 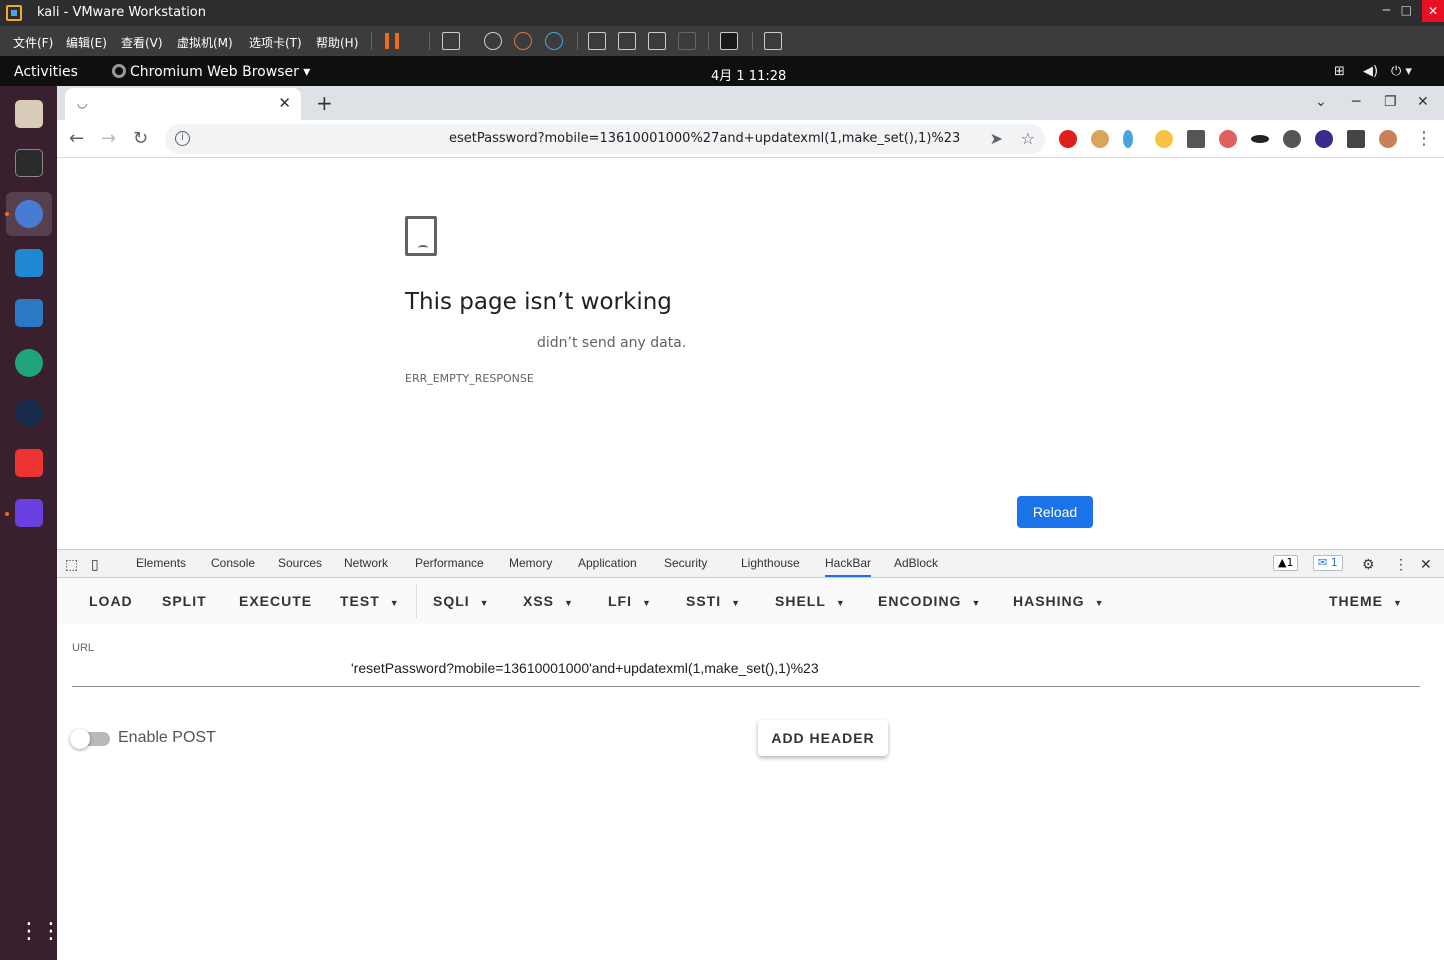 I want to click on power-icon: ⏻ ▾, so click(x=1401, y=71).